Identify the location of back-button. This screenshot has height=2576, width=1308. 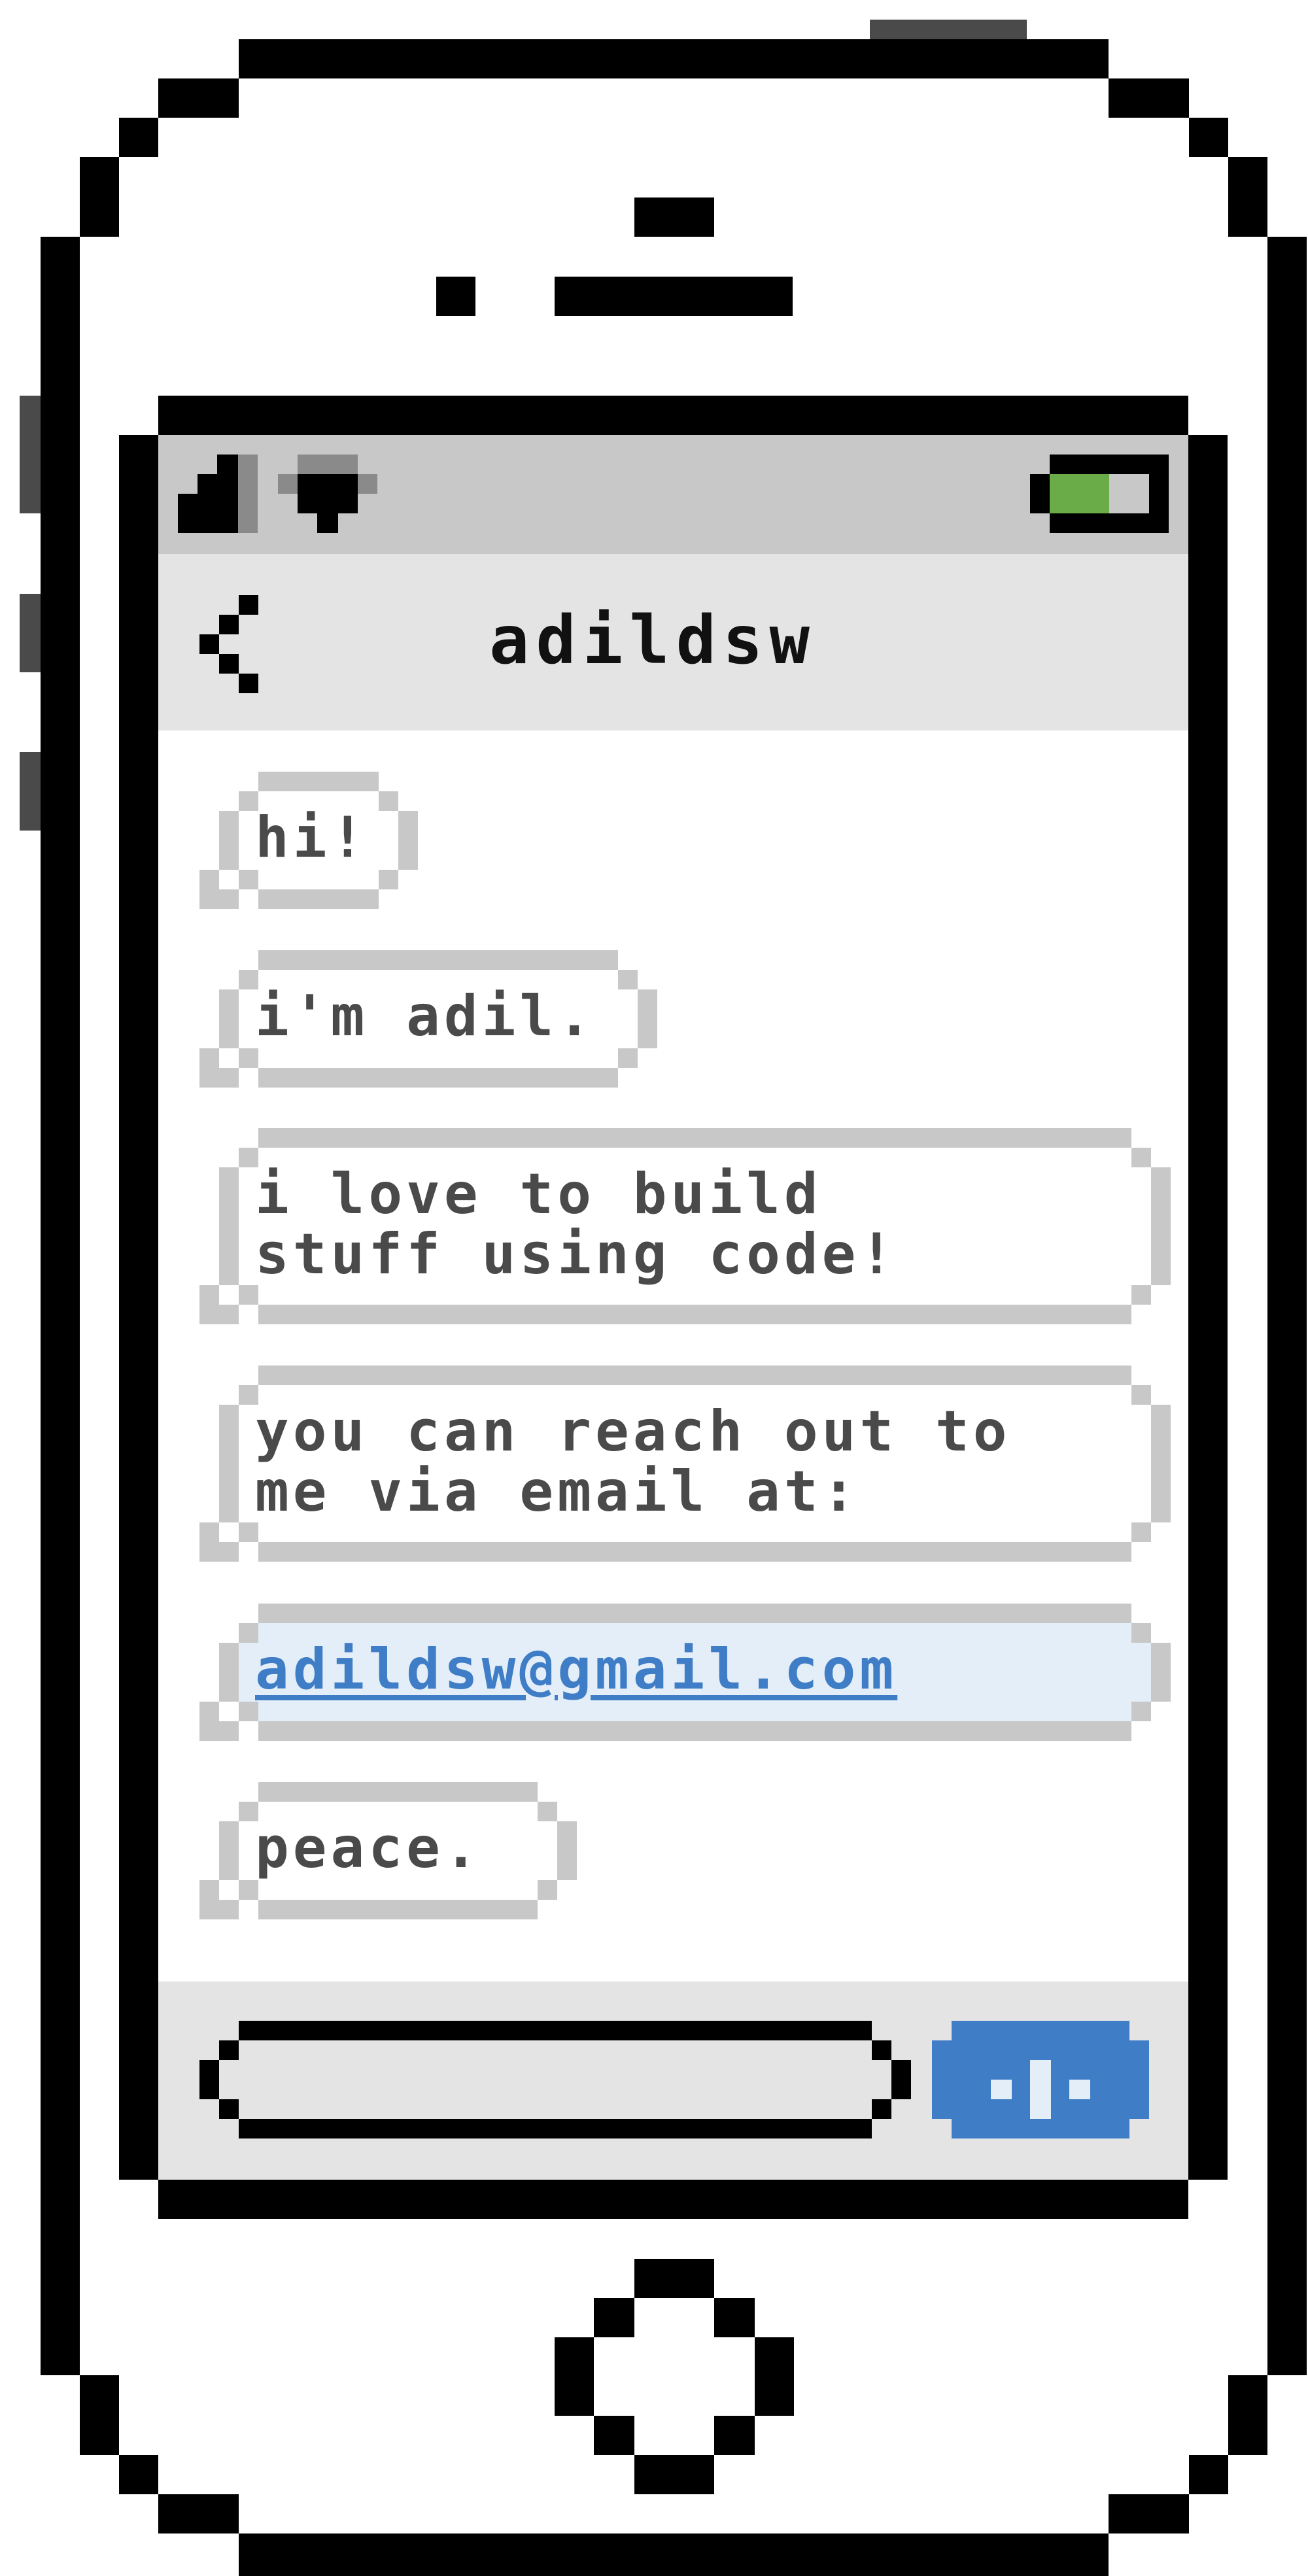
(232, 644).